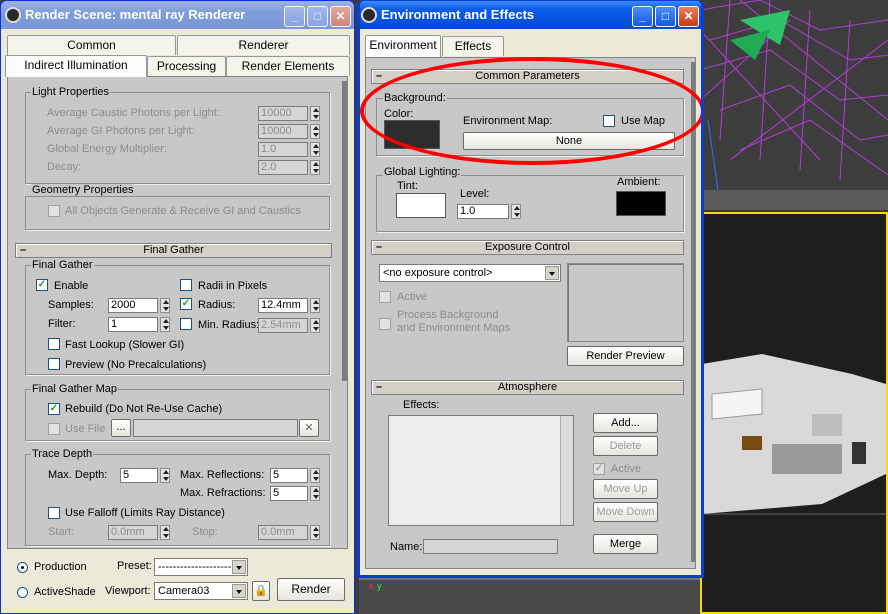 The image size is (888, 614). What do you see at coordinates (283, 532) in the screenshot?
I see `stop-field: 0.0mm` at bounding box center [283, 532].